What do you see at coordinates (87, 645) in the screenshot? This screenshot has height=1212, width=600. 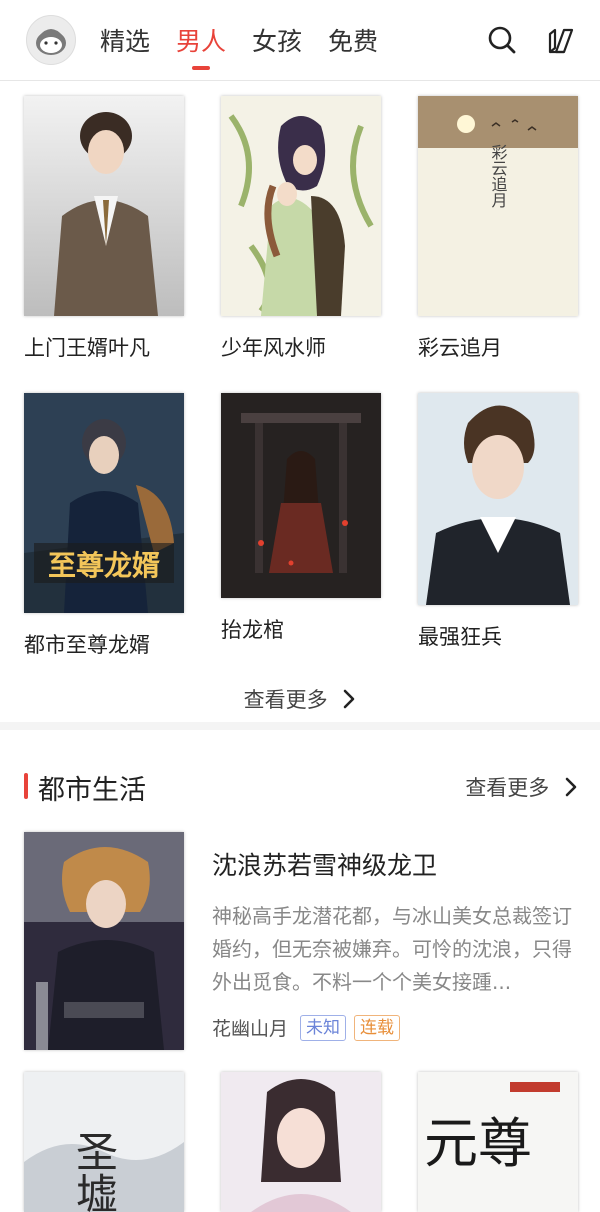 I see `book-title: 都市至尊龙婿` at bounding box center [87, 645].